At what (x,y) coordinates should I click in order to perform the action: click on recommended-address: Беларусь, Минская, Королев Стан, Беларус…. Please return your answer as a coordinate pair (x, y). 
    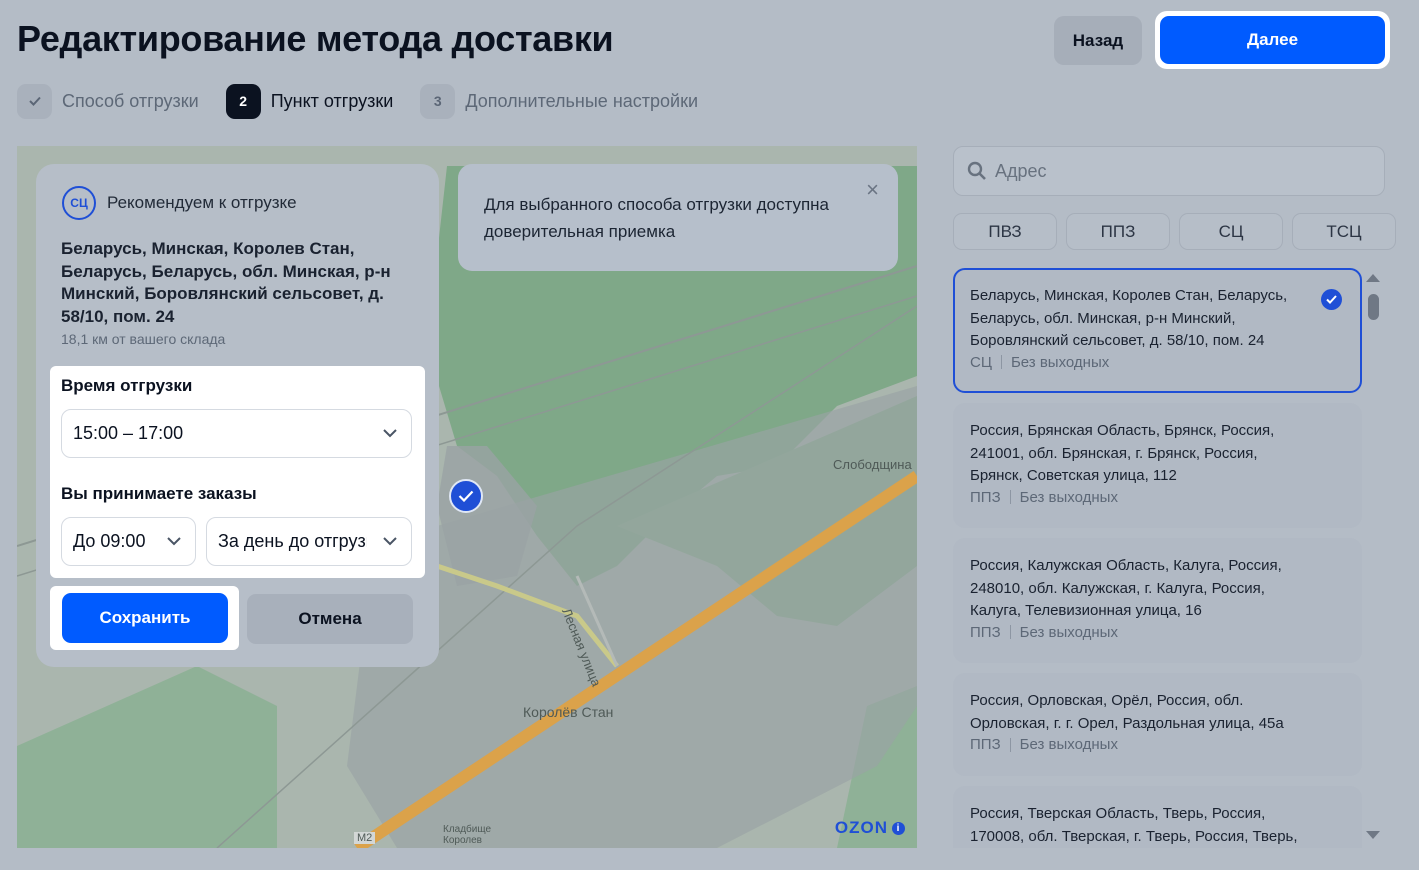
    Looking at the image, I should click on (226, 282).